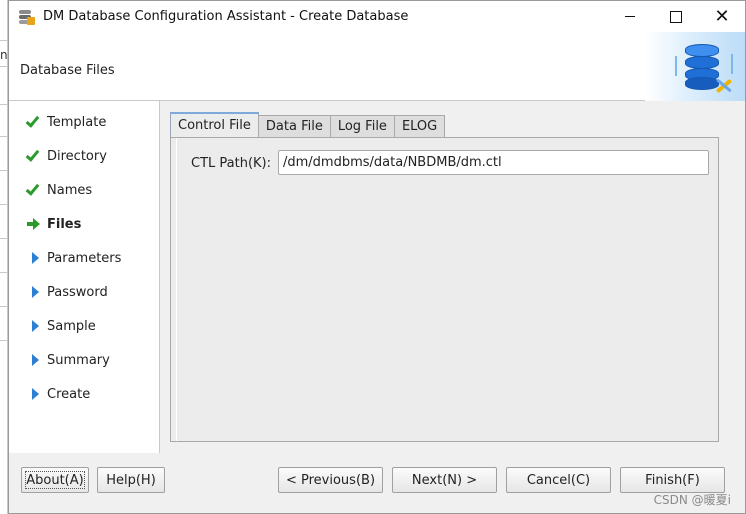 Image resolution: width=746 pixels, height=514 pixels. I want to click on tab-elog: ELOG, so click(419, 126).